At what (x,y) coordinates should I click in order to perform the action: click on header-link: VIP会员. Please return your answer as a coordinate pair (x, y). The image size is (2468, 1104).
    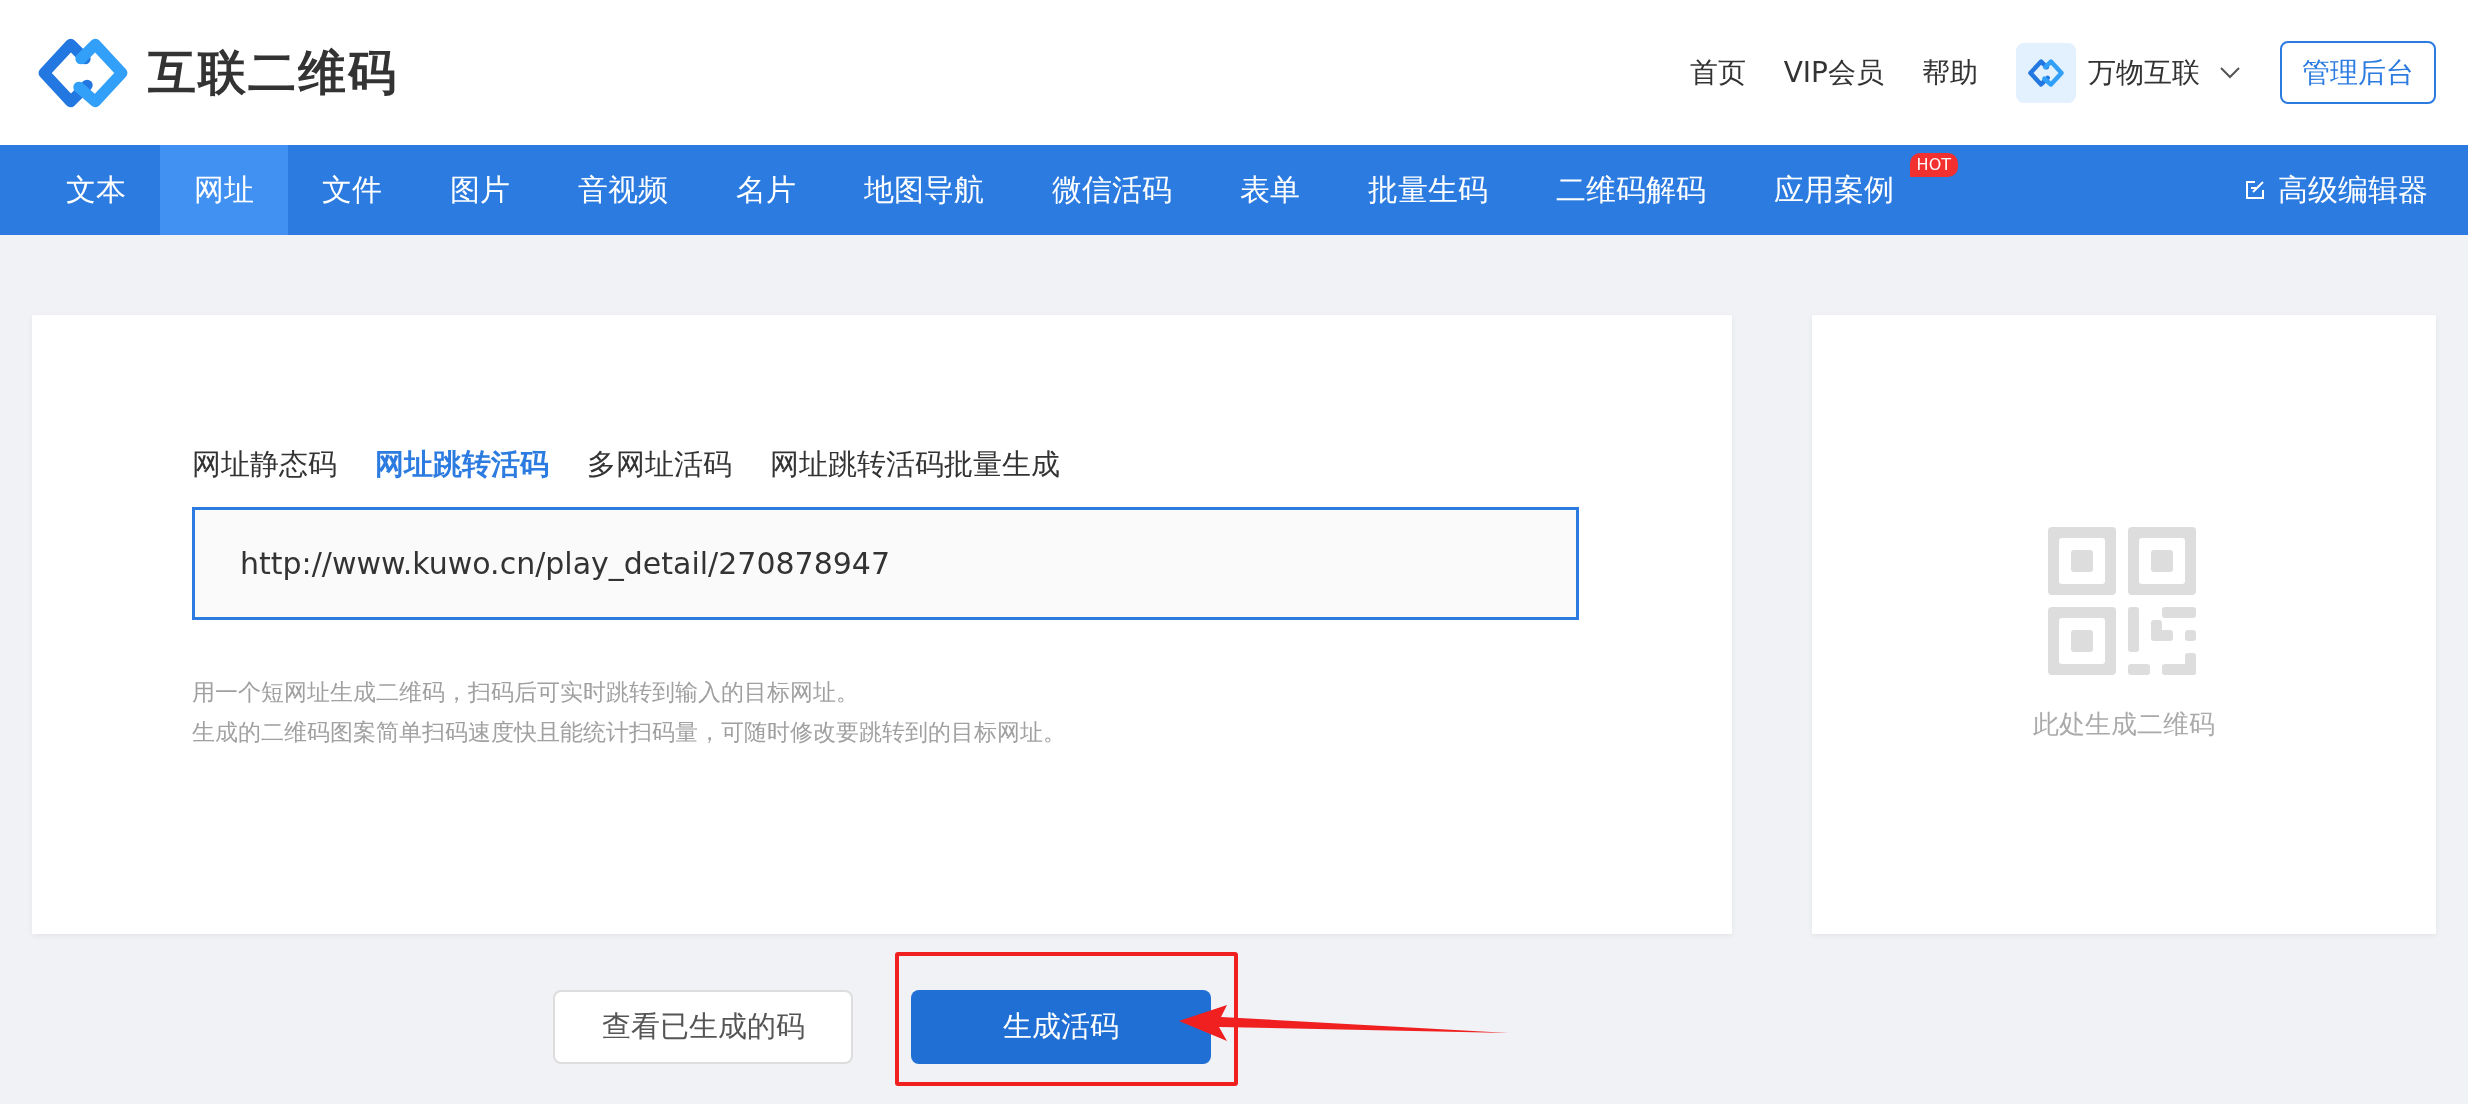
    Looking at the image, I should click on (1833, 72).